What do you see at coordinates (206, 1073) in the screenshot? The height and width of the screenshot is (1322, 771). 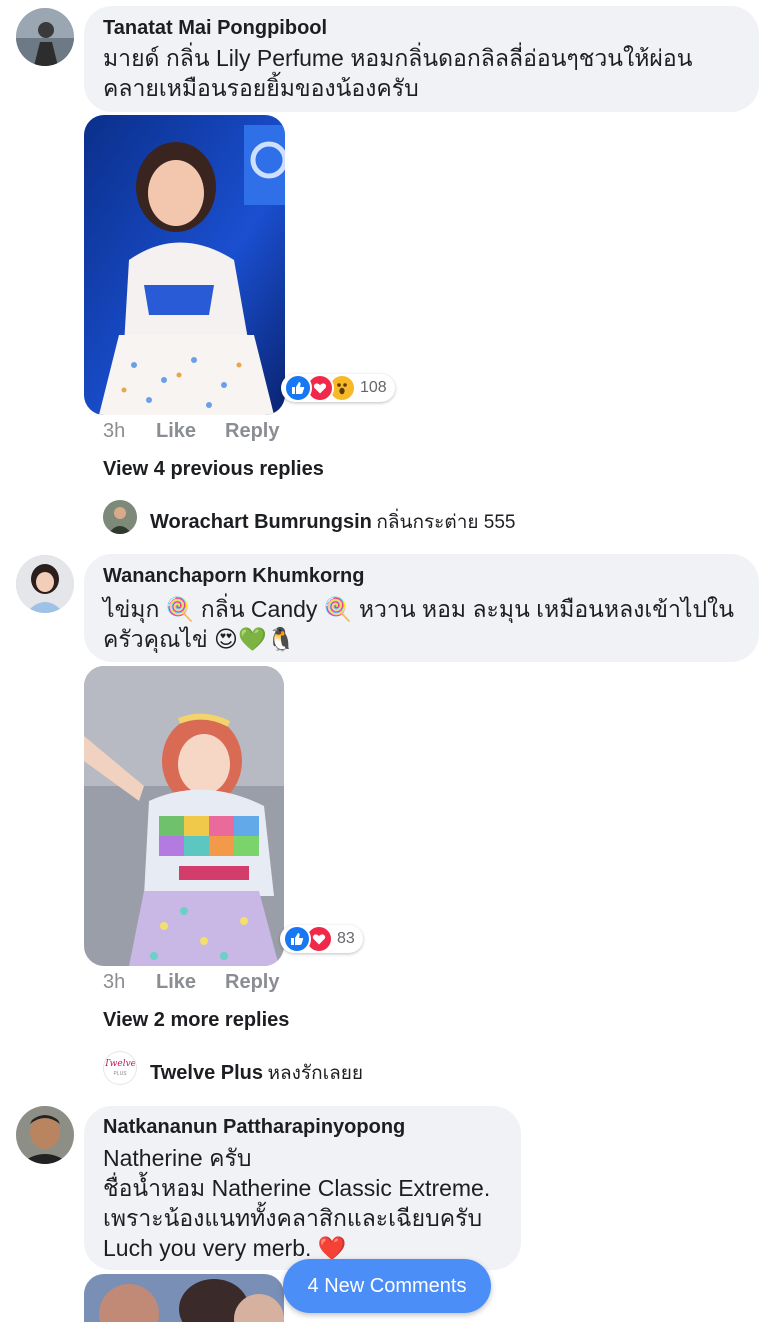 I see `reply-author: Twelve Plus` at bounding box center [206, 1073].